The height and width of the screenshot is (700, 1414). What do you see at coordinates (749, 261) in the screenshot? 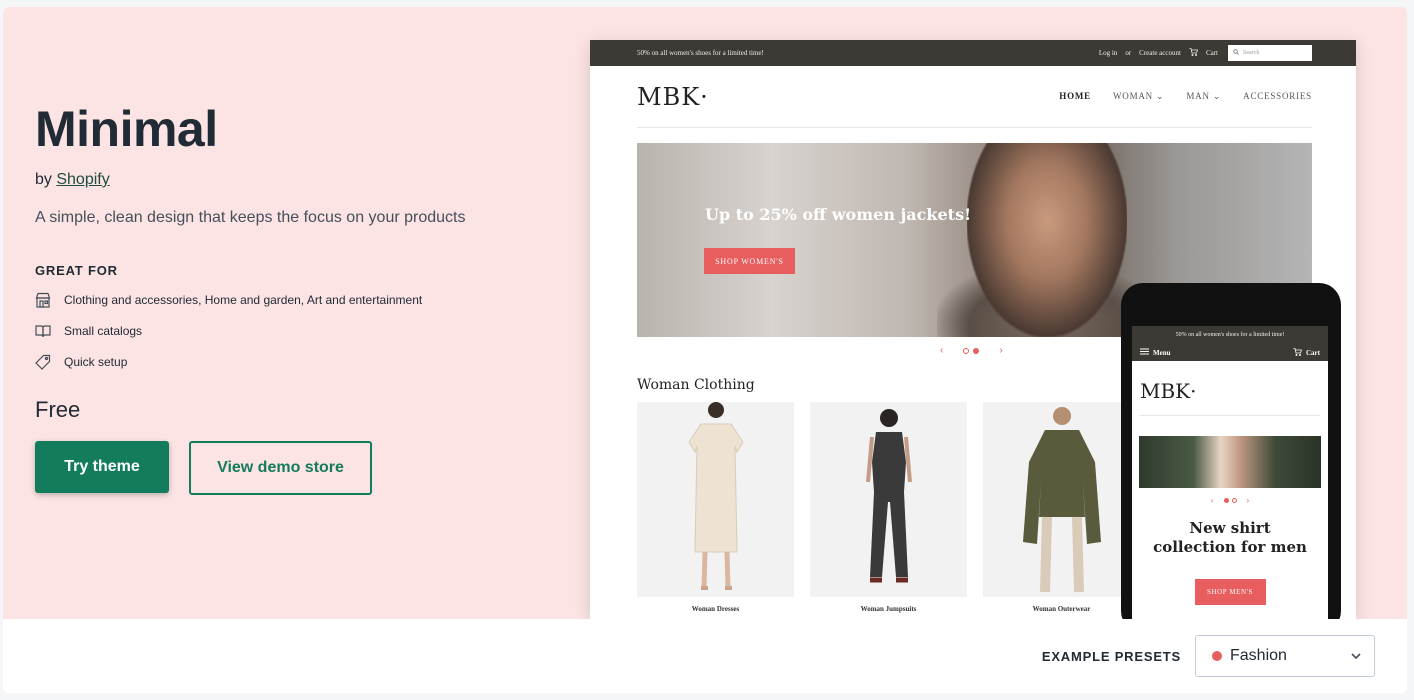
I see `preview-banner-button: SHOP WOMEN'S` at bounding box center [749, 261].